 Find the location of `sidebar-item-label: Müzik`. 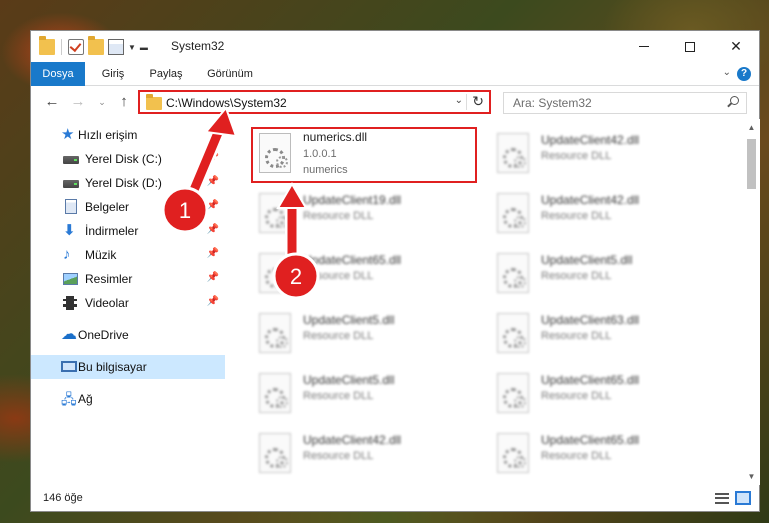

sidebar-item-label: Müzik is located at coordinates (101, 255).